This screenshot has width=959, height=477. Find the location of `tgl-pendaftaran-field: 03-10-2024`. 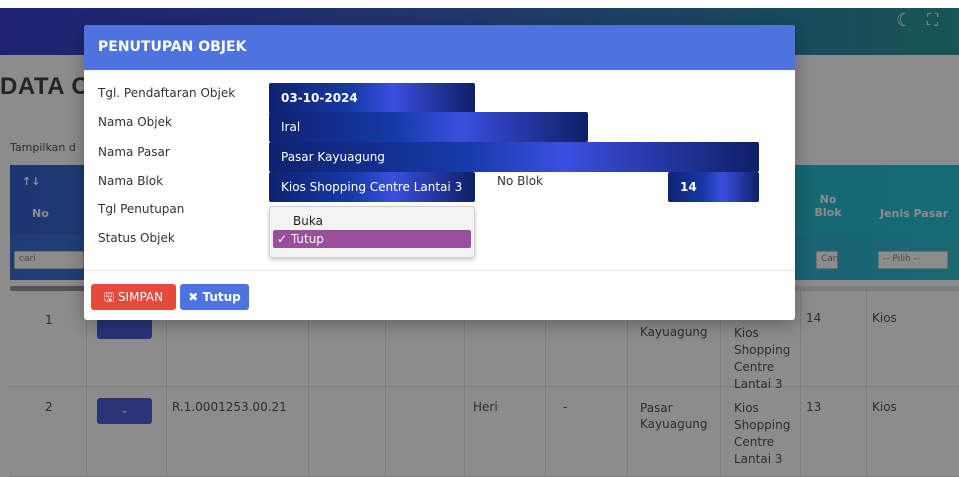

tgl-pendaftaran-field: 03-10-2024 is located at coordinates (372, 98).